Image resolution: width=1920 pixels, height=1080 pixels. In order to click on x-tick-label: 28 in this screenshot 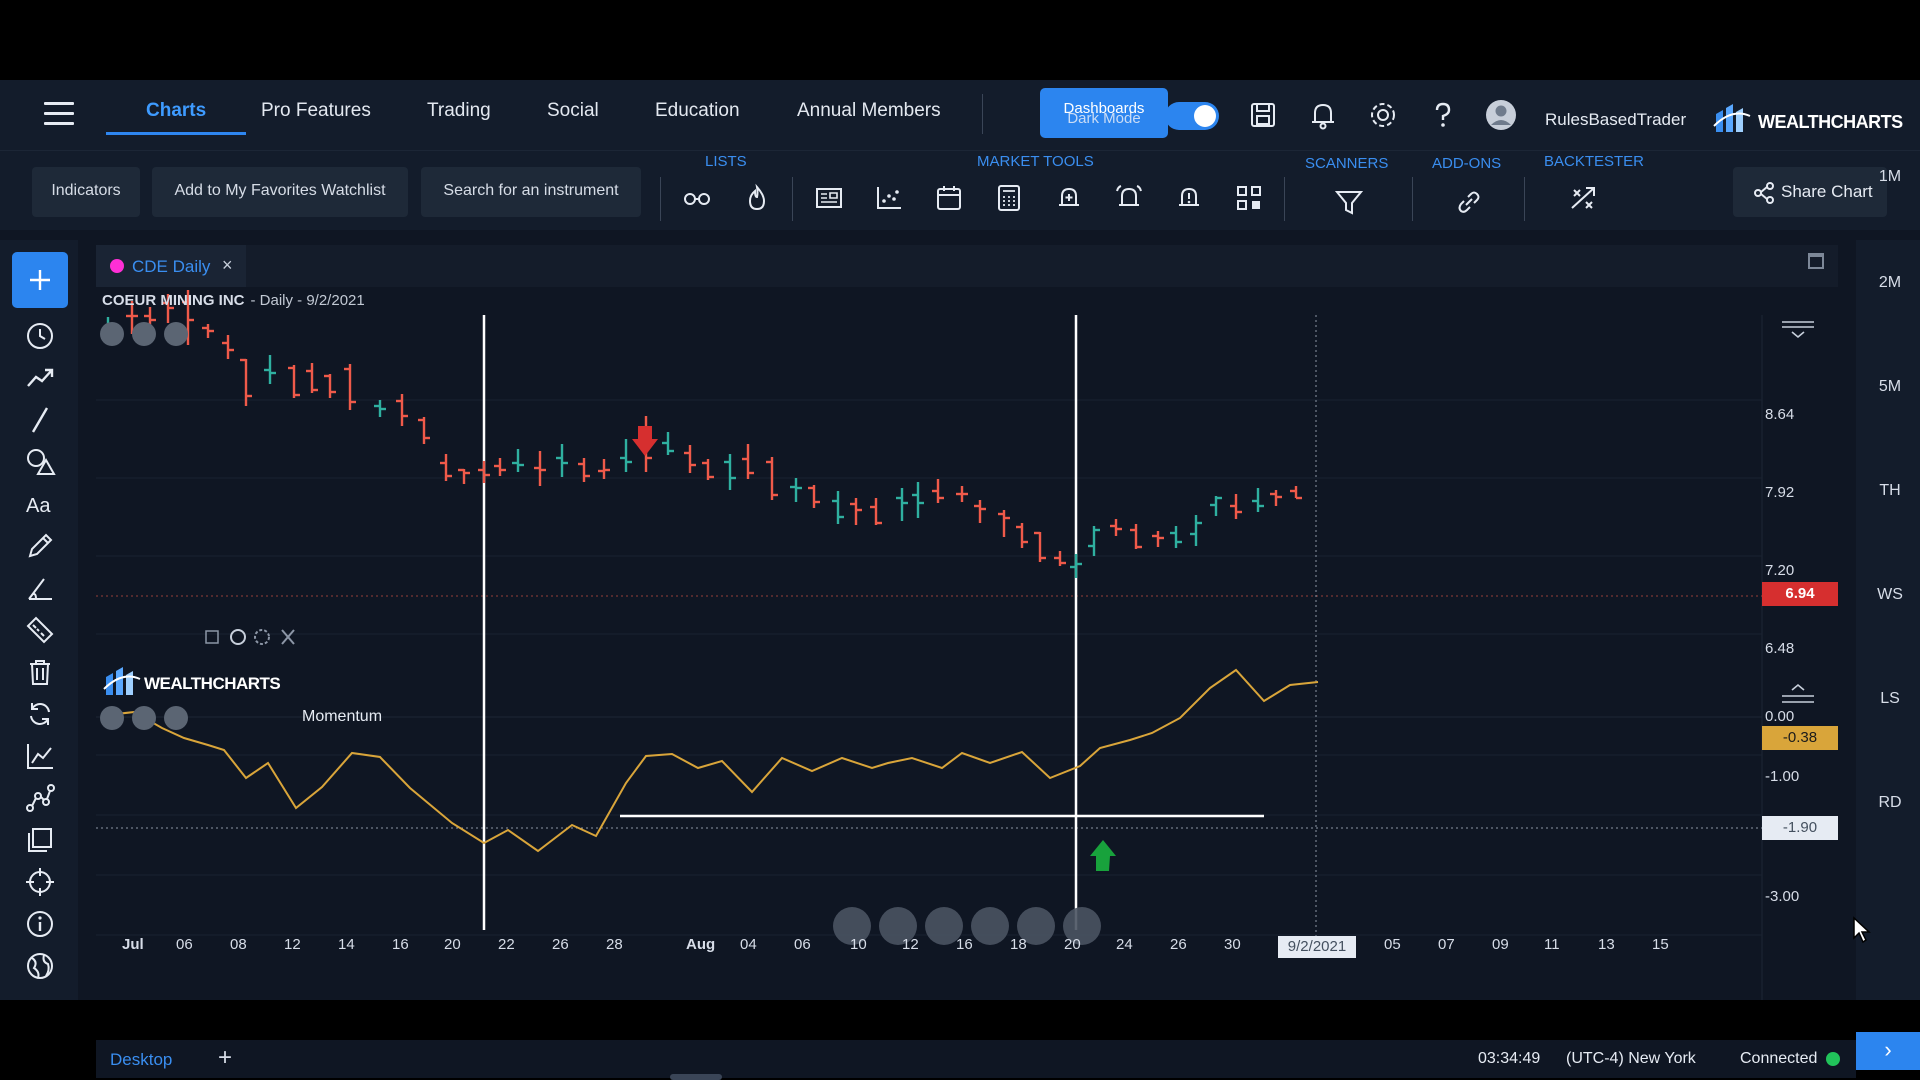, I will do `click(614, 944)`.